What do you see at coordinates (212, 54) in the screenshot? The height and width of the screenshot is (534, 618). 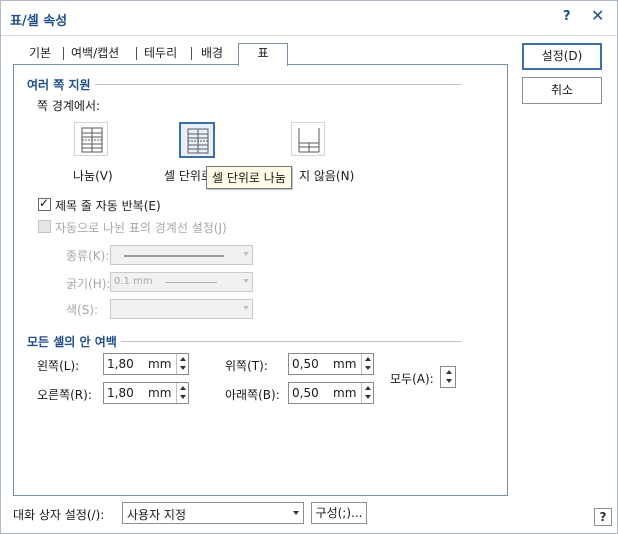 I see `tab-background: 배경` at bounding box center [212, 54].